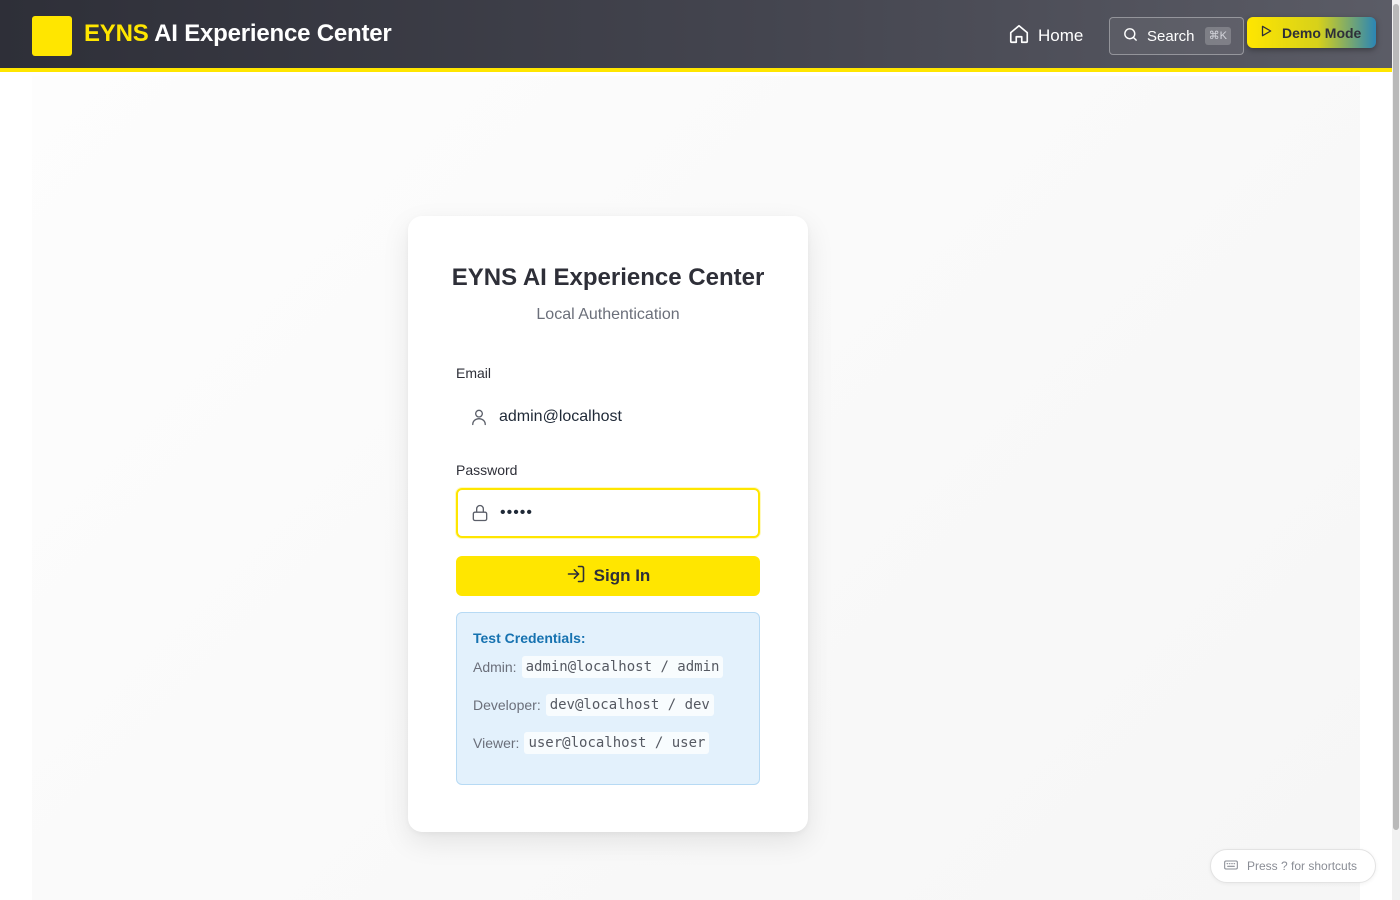 This screenshot has height=900, width=1400. Describe the element at coordinates (1171, 36) in the screenshot. I see `search-label: Search` at that location.